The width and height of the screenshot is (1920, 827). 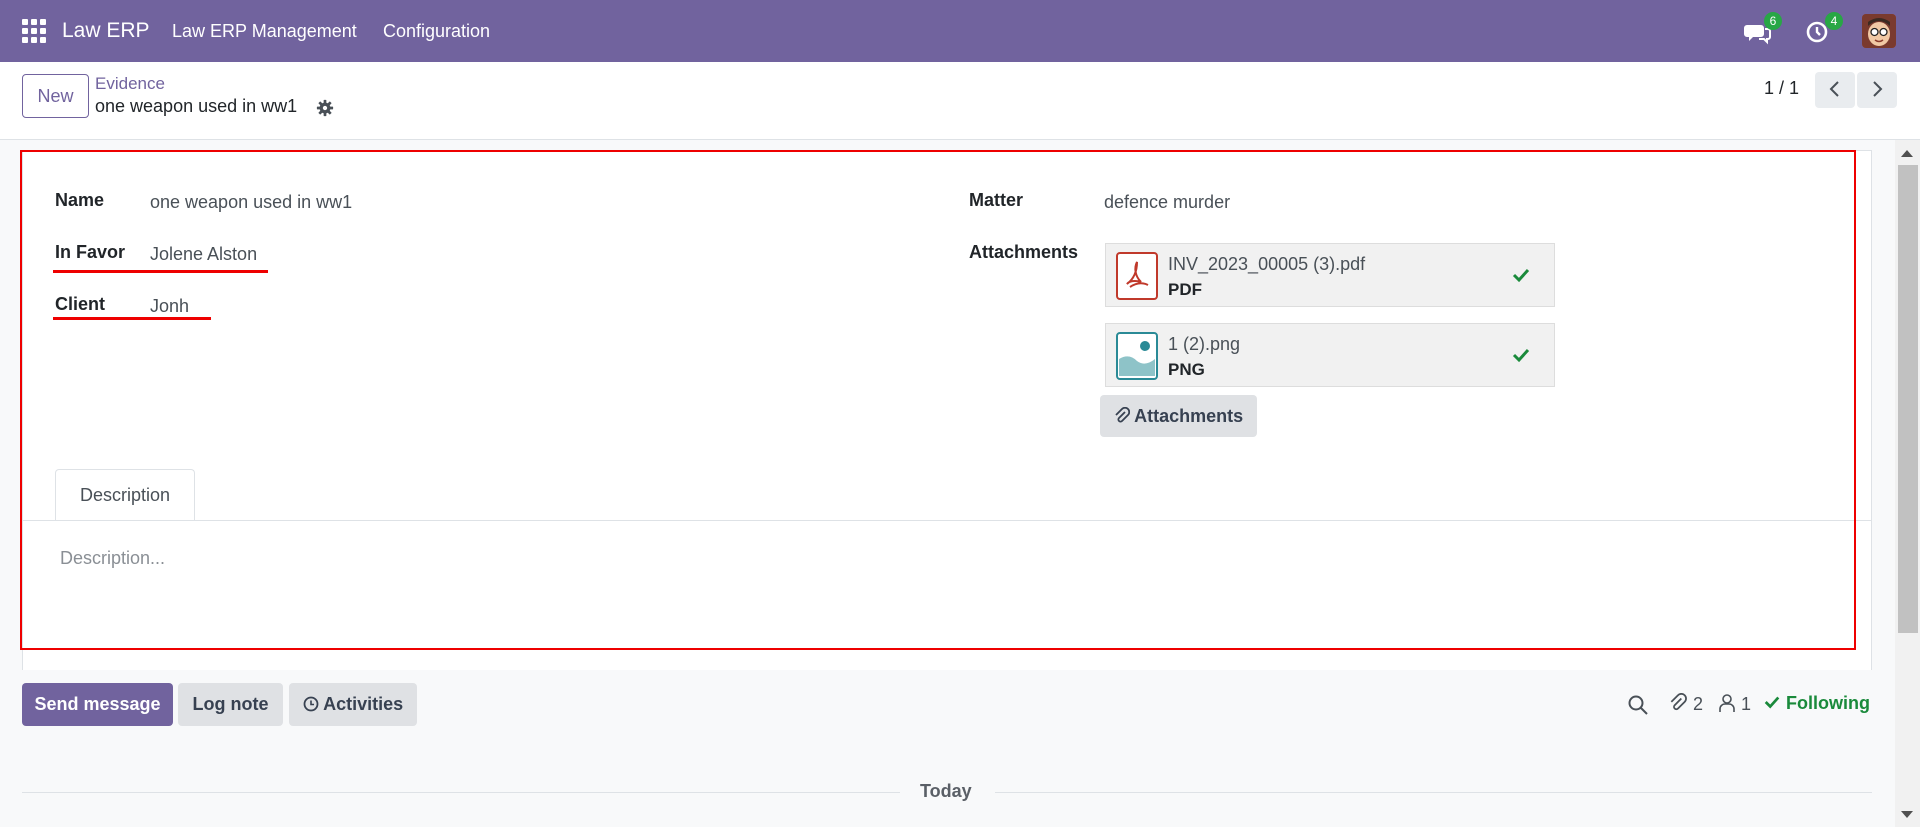 I want to click on image-file-icon, so click(x=1137, y=356).